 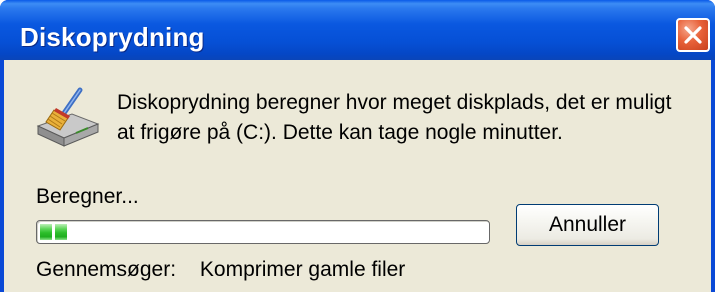 I want to click on cancel-button: Annuller, so click(x=587, y=225).